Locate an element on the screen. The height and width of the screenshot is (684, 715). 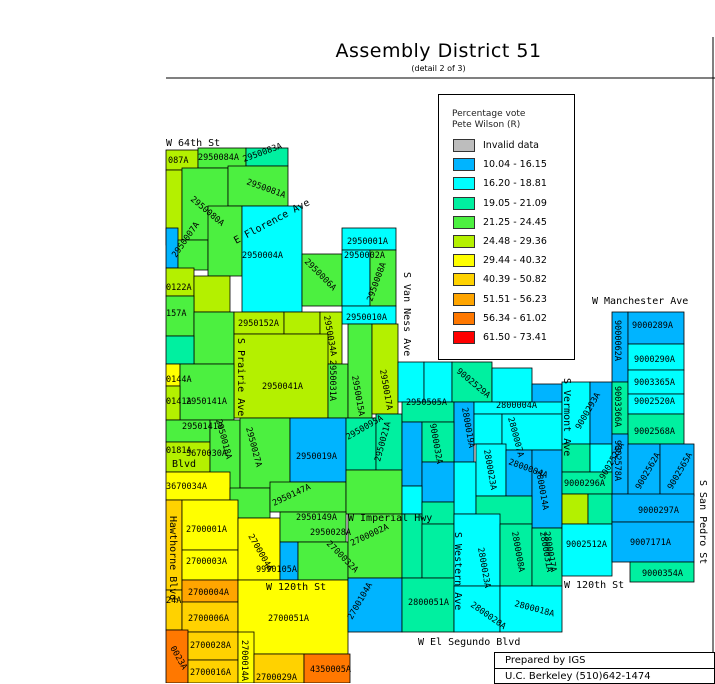
precinct-label: 157A is located at coordinates (176, 314).